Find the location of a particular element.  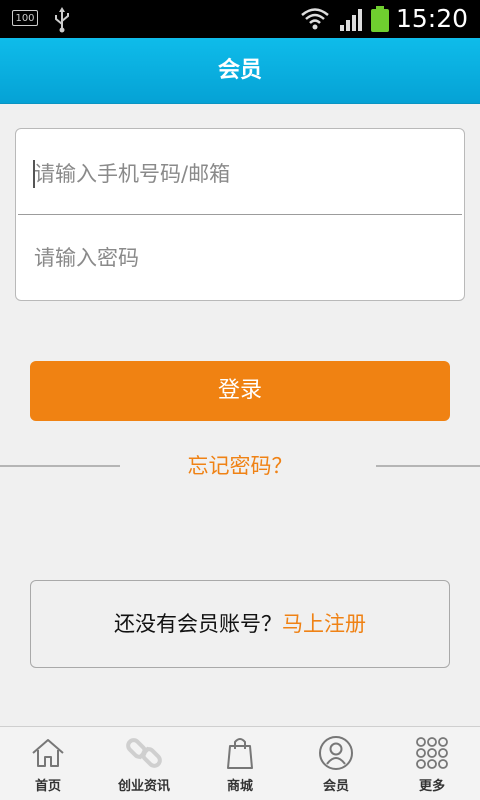

nav-label-member: 会员 is located at coordinates (335, 786).